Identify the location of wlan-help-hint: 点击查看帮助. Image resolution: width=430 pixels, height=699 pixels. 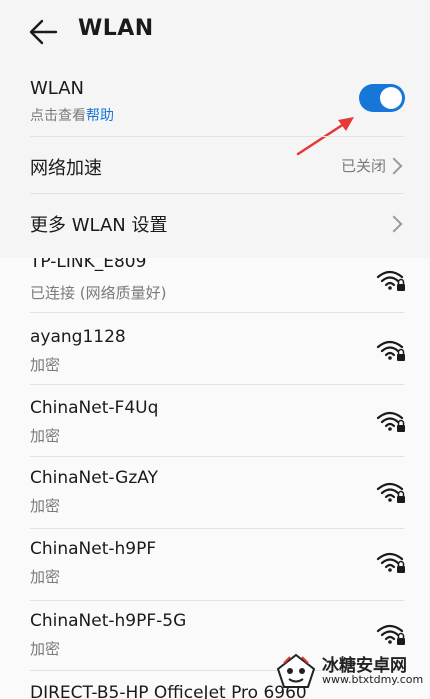
(72, 115).